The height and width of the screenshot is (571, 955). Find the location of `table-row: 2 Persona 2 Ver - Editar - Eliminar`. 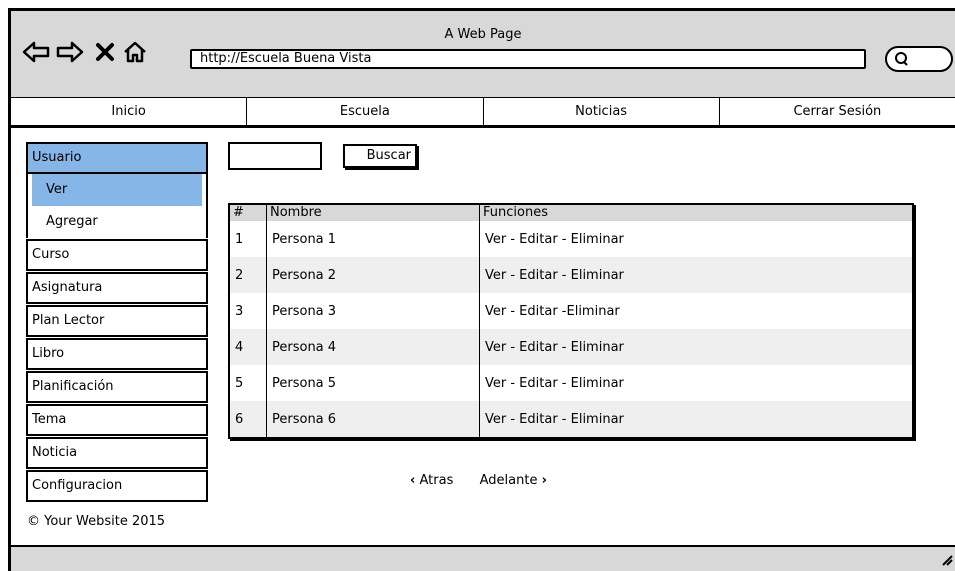

table-row: 2 Persona 2 Ver - Editar - Eliminar is located at coordinates (571, 275).